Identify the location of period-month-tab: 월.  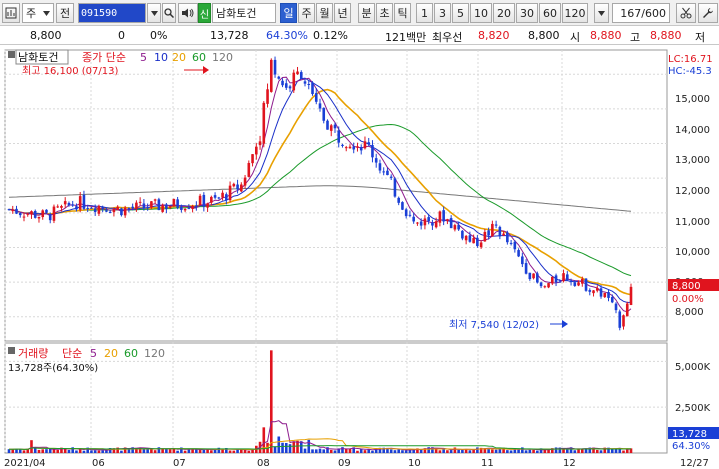
(324, 13).